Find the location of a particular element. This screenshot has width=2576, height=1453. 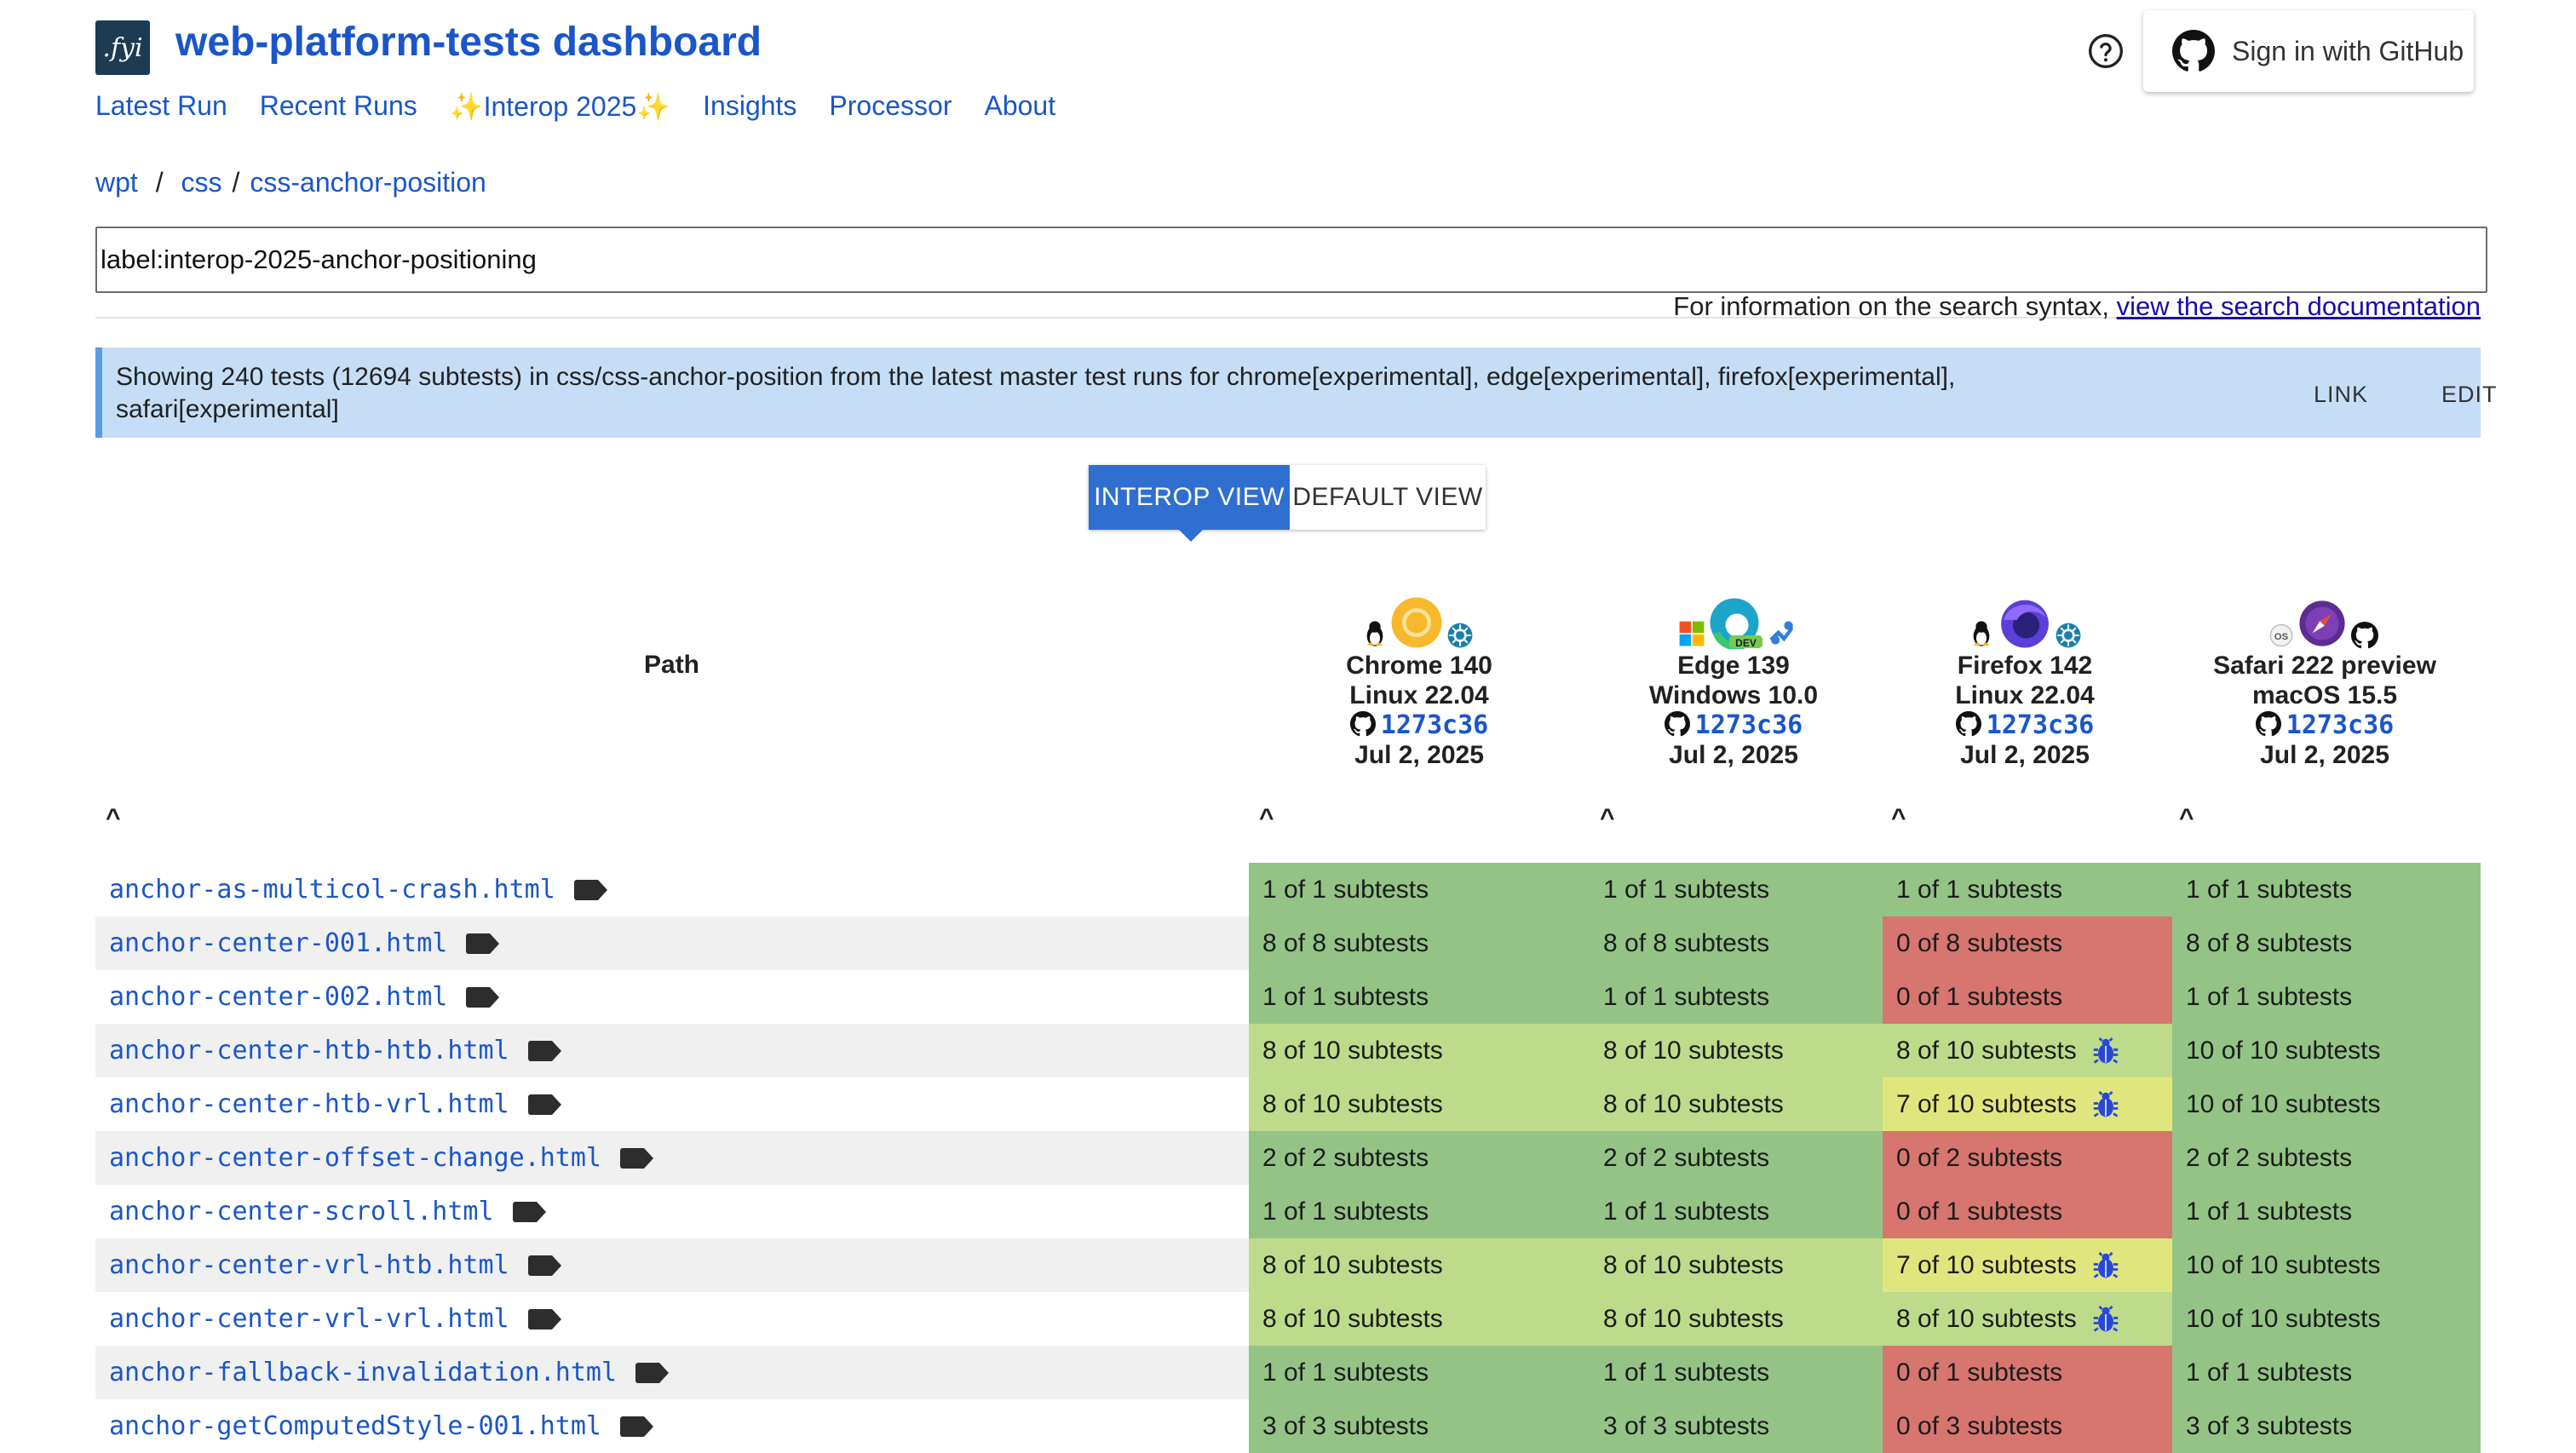

result-cell-firefox: 0 of 3 subtests is located at coordinates (2027, 1426).